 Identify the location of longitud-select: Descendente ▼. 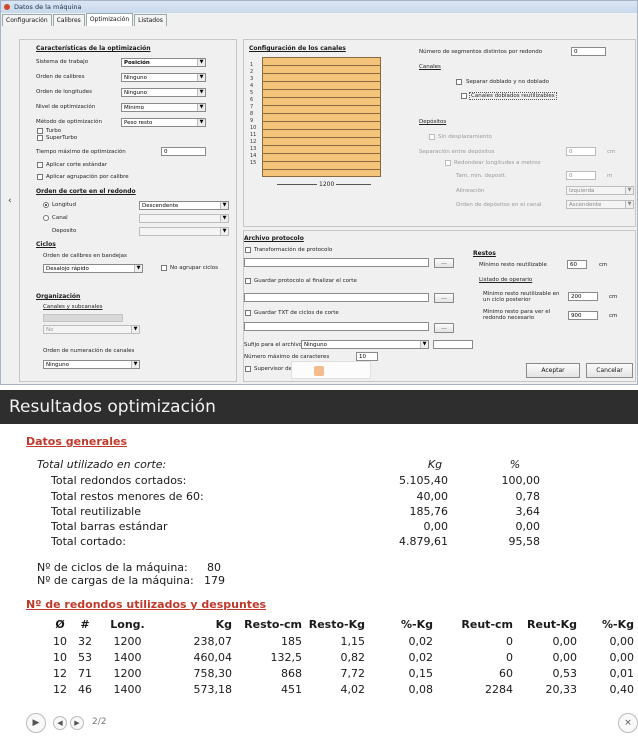
(184, 205).